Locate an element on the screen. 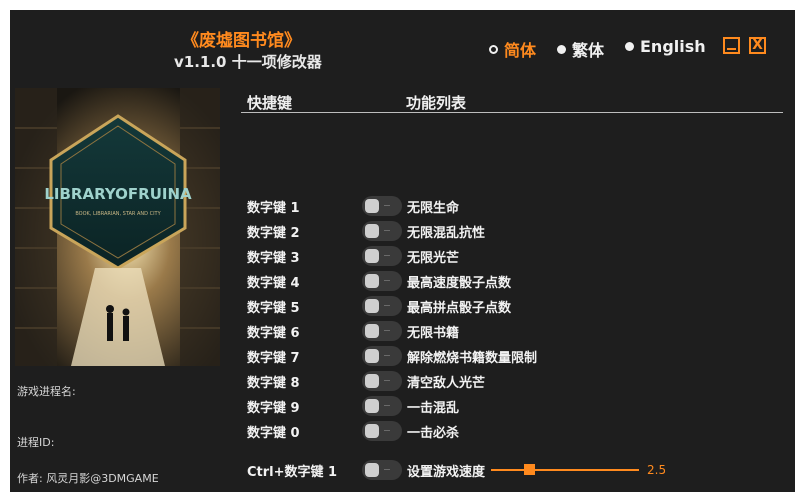  process-id-label: 进程ID: is located at coordinates (36, 442).